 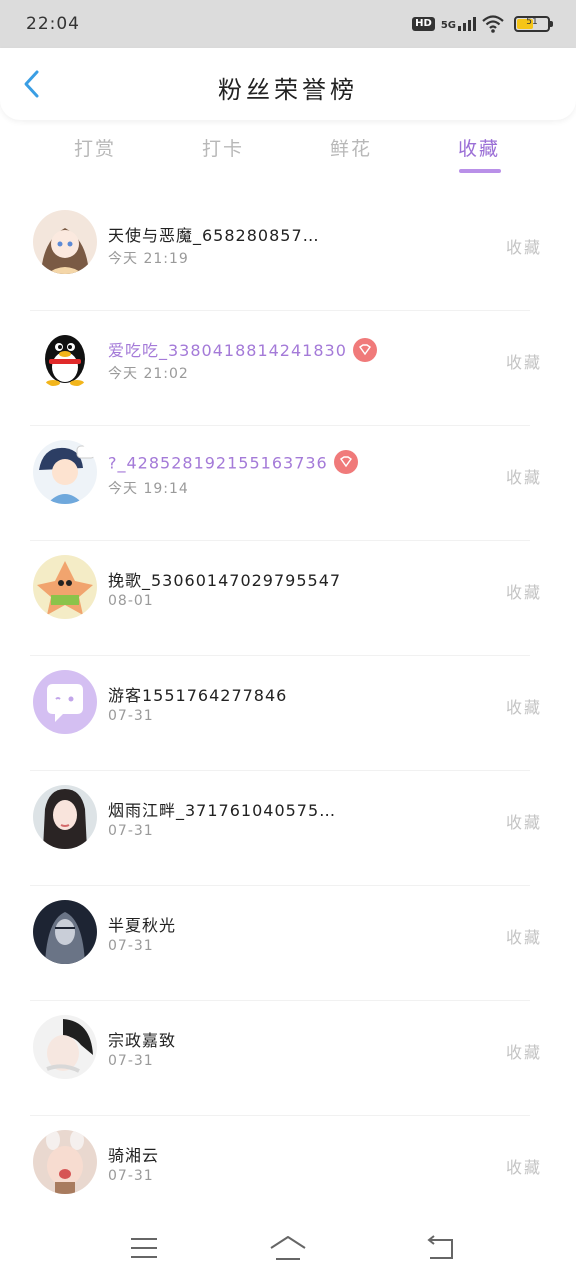 I want to click on page-title: 粉丝荣誉榜, so click(x=288, y=90).